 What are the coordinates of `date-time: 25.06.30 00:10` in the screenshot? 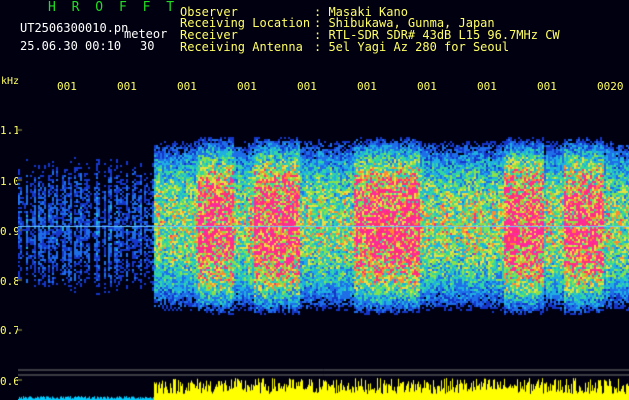 It's located at (71, 46).